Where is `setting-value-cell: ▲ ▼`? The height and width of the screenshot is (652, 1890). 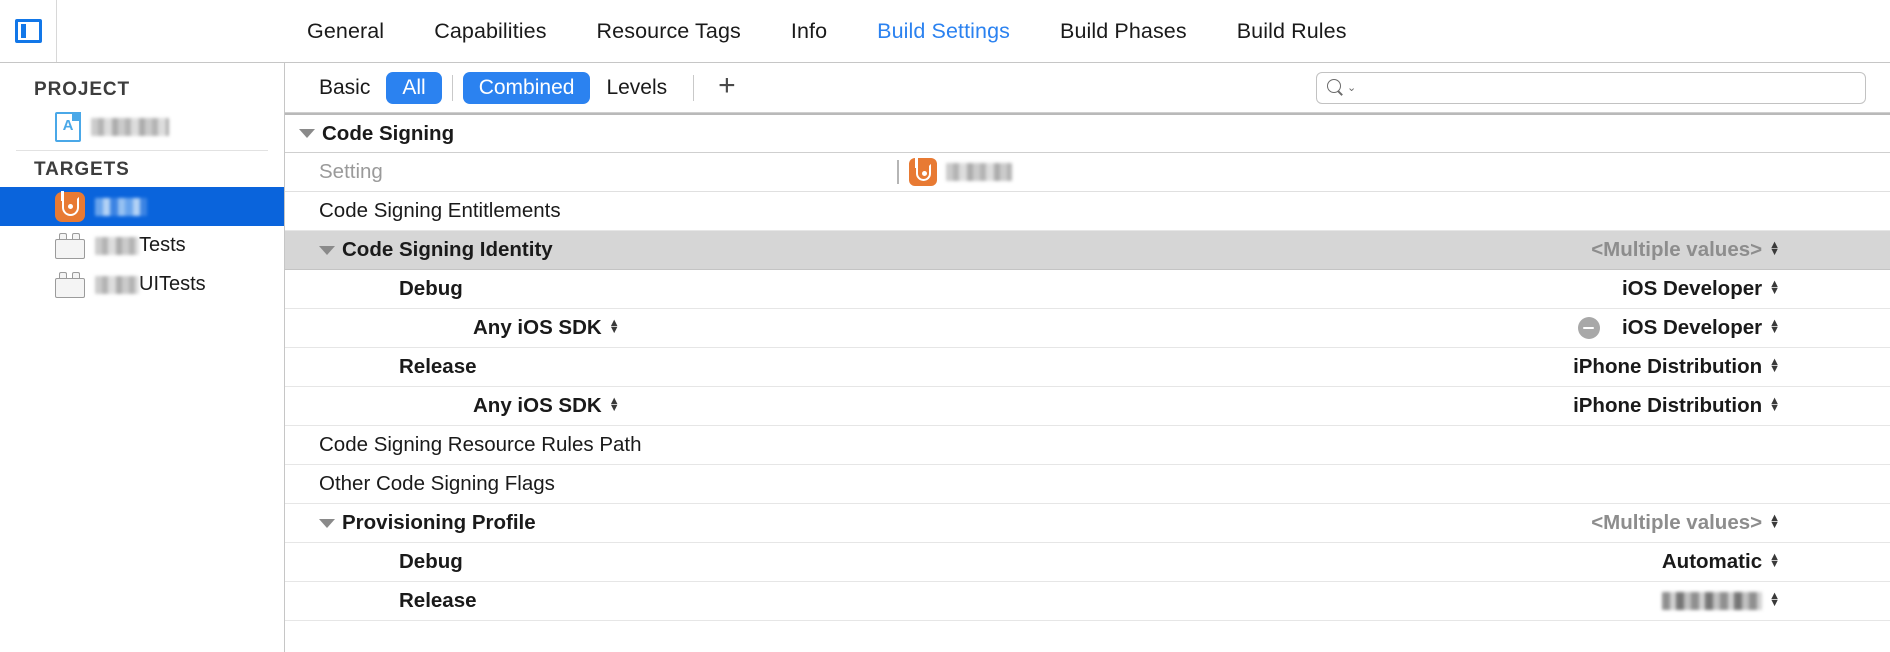
setting-value-cell: ▲ ▼ is located at coordinates (1393, 600).